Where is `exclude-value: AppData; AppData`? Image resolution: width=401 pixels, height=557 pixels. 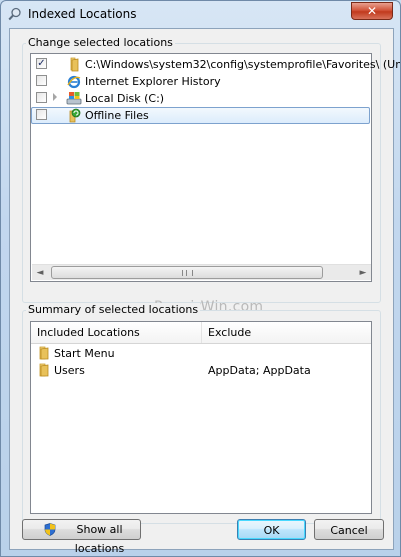 exclude-value: AppData; AppData is located at coordinates (259, 370).